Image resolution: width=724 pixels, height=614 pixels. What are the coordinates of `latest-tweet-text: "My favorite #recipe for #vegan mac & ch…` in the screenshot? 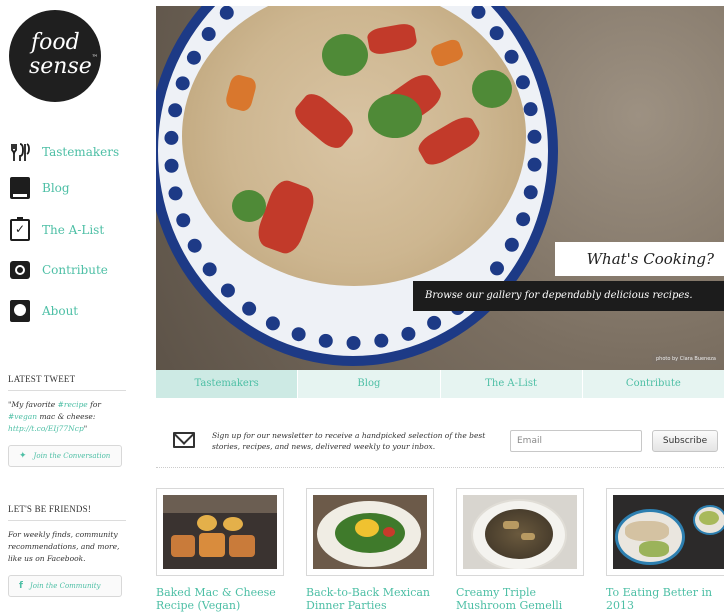 It's located at (54, 416).